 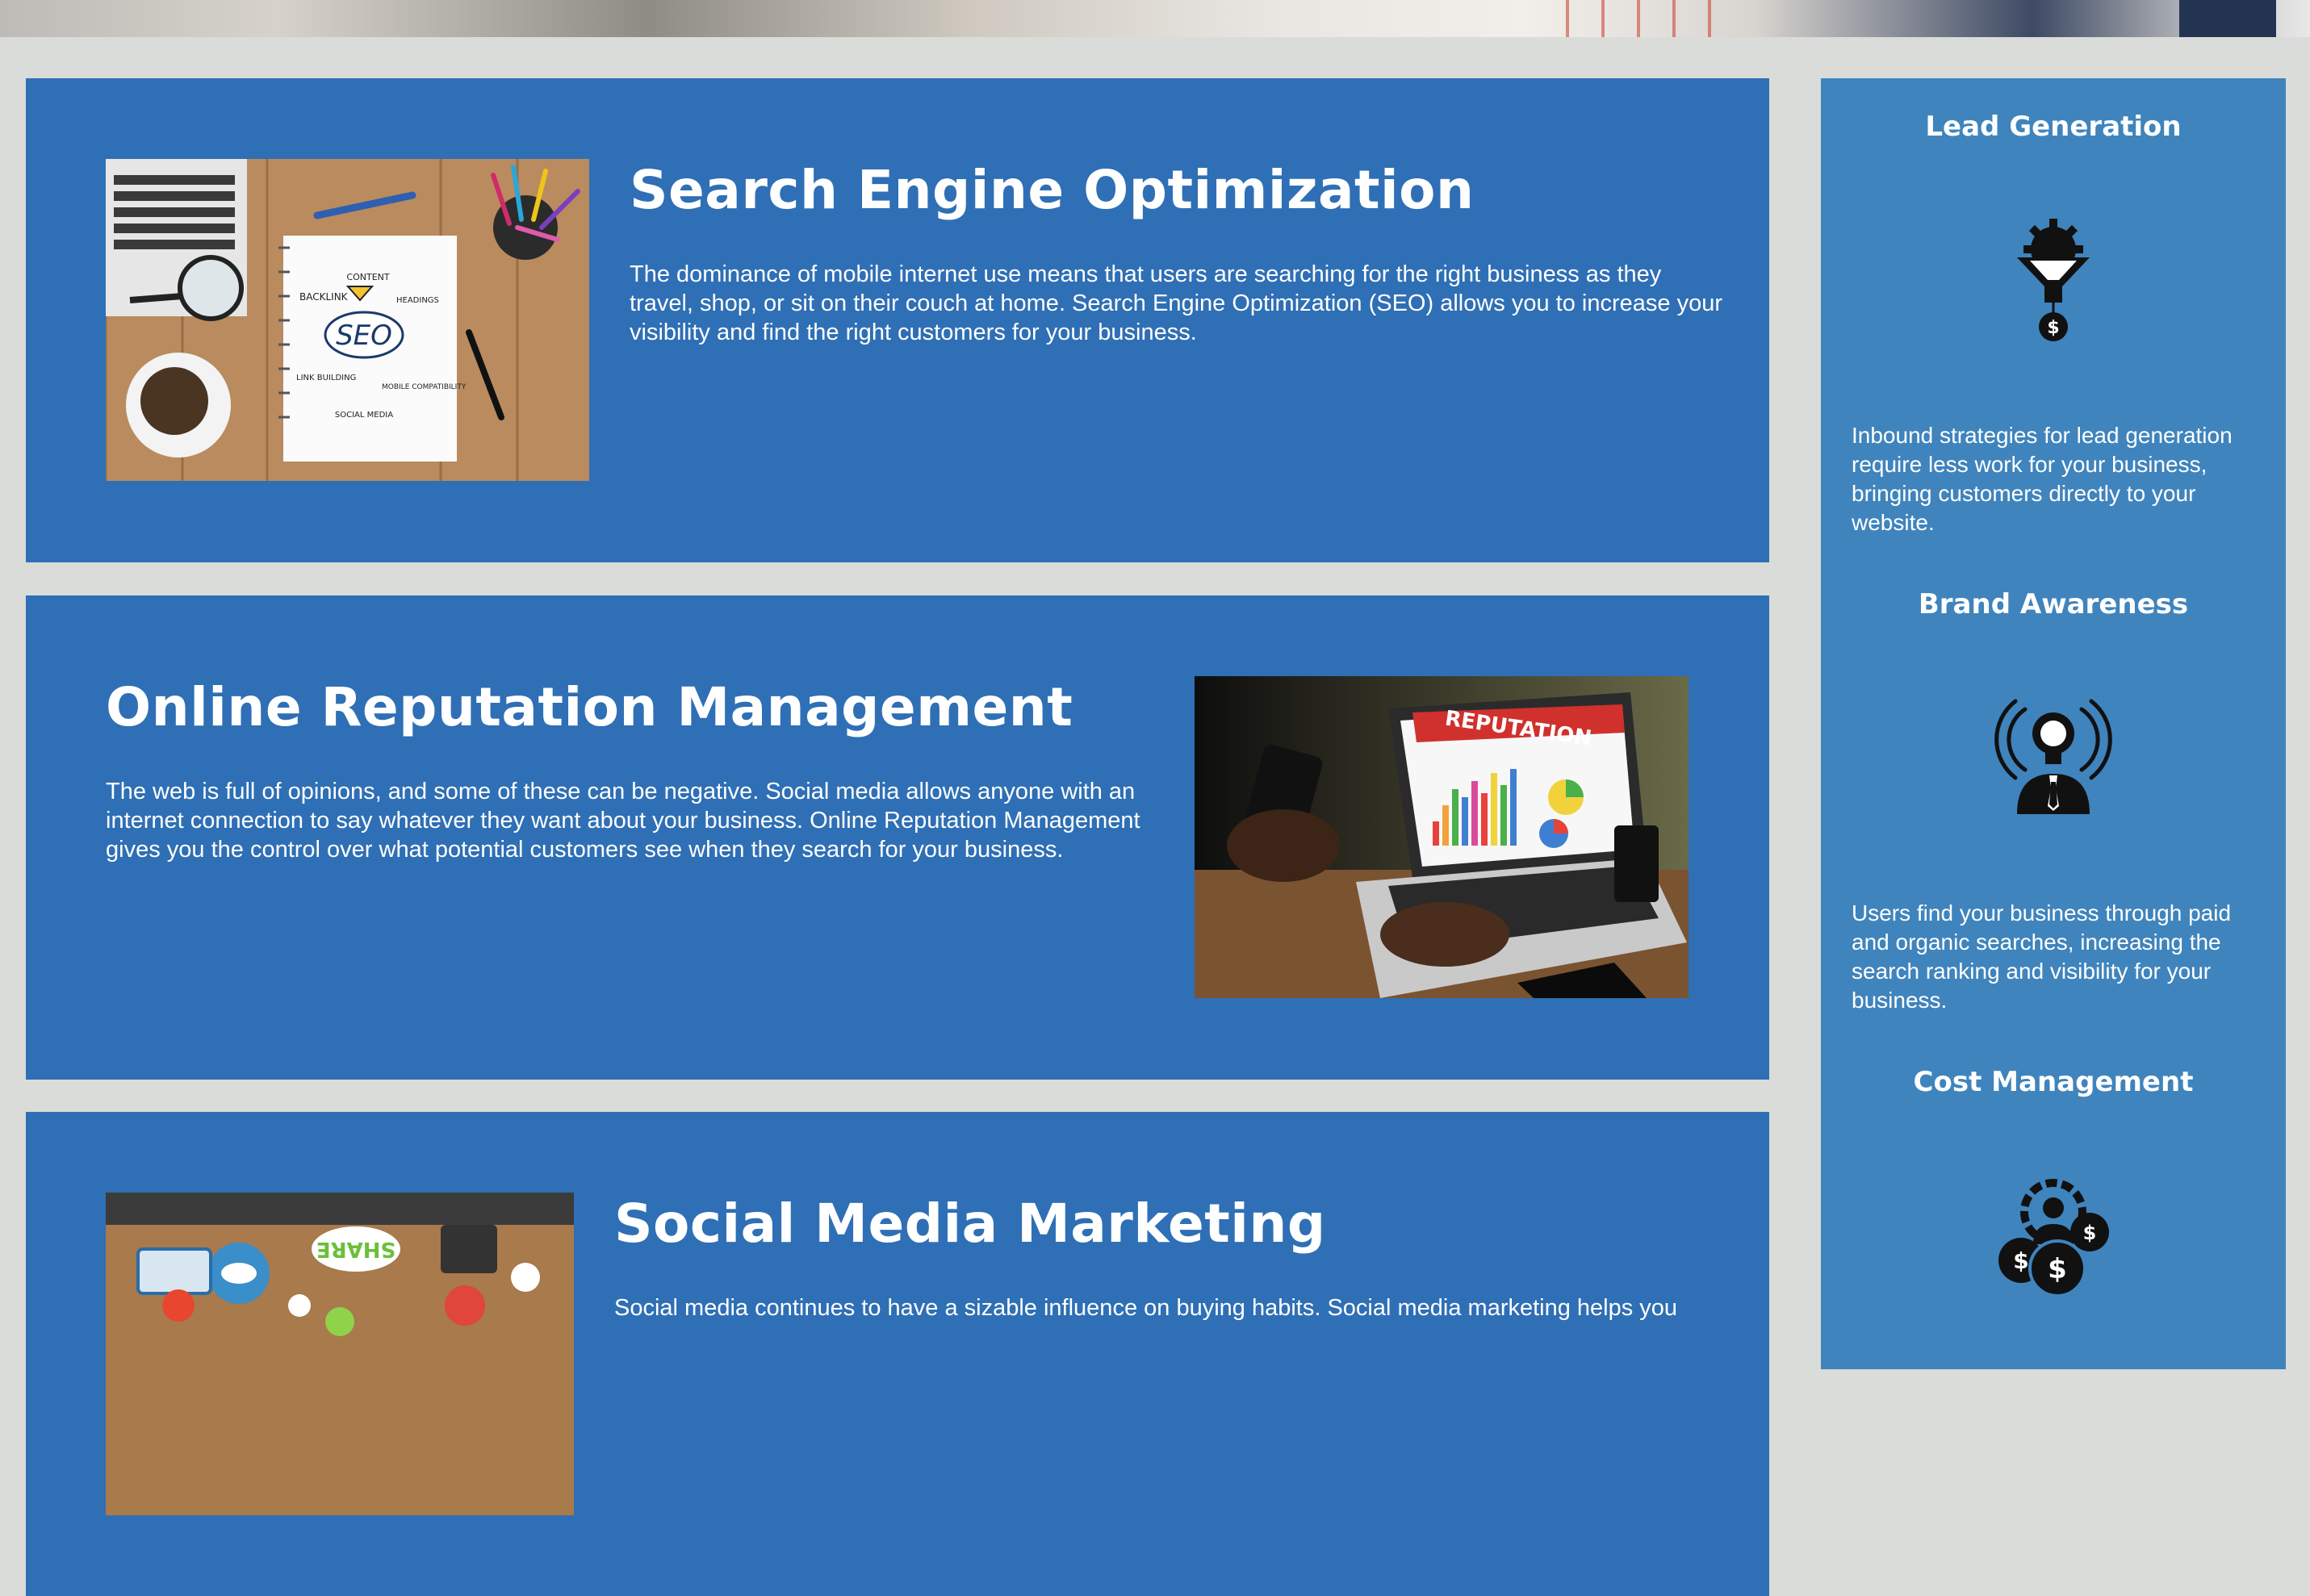 What do you see at coordinates (340, 1354) in the screenshot?
I see `social-share-table-photo: SHARE` at bounding box center [340, 1354].